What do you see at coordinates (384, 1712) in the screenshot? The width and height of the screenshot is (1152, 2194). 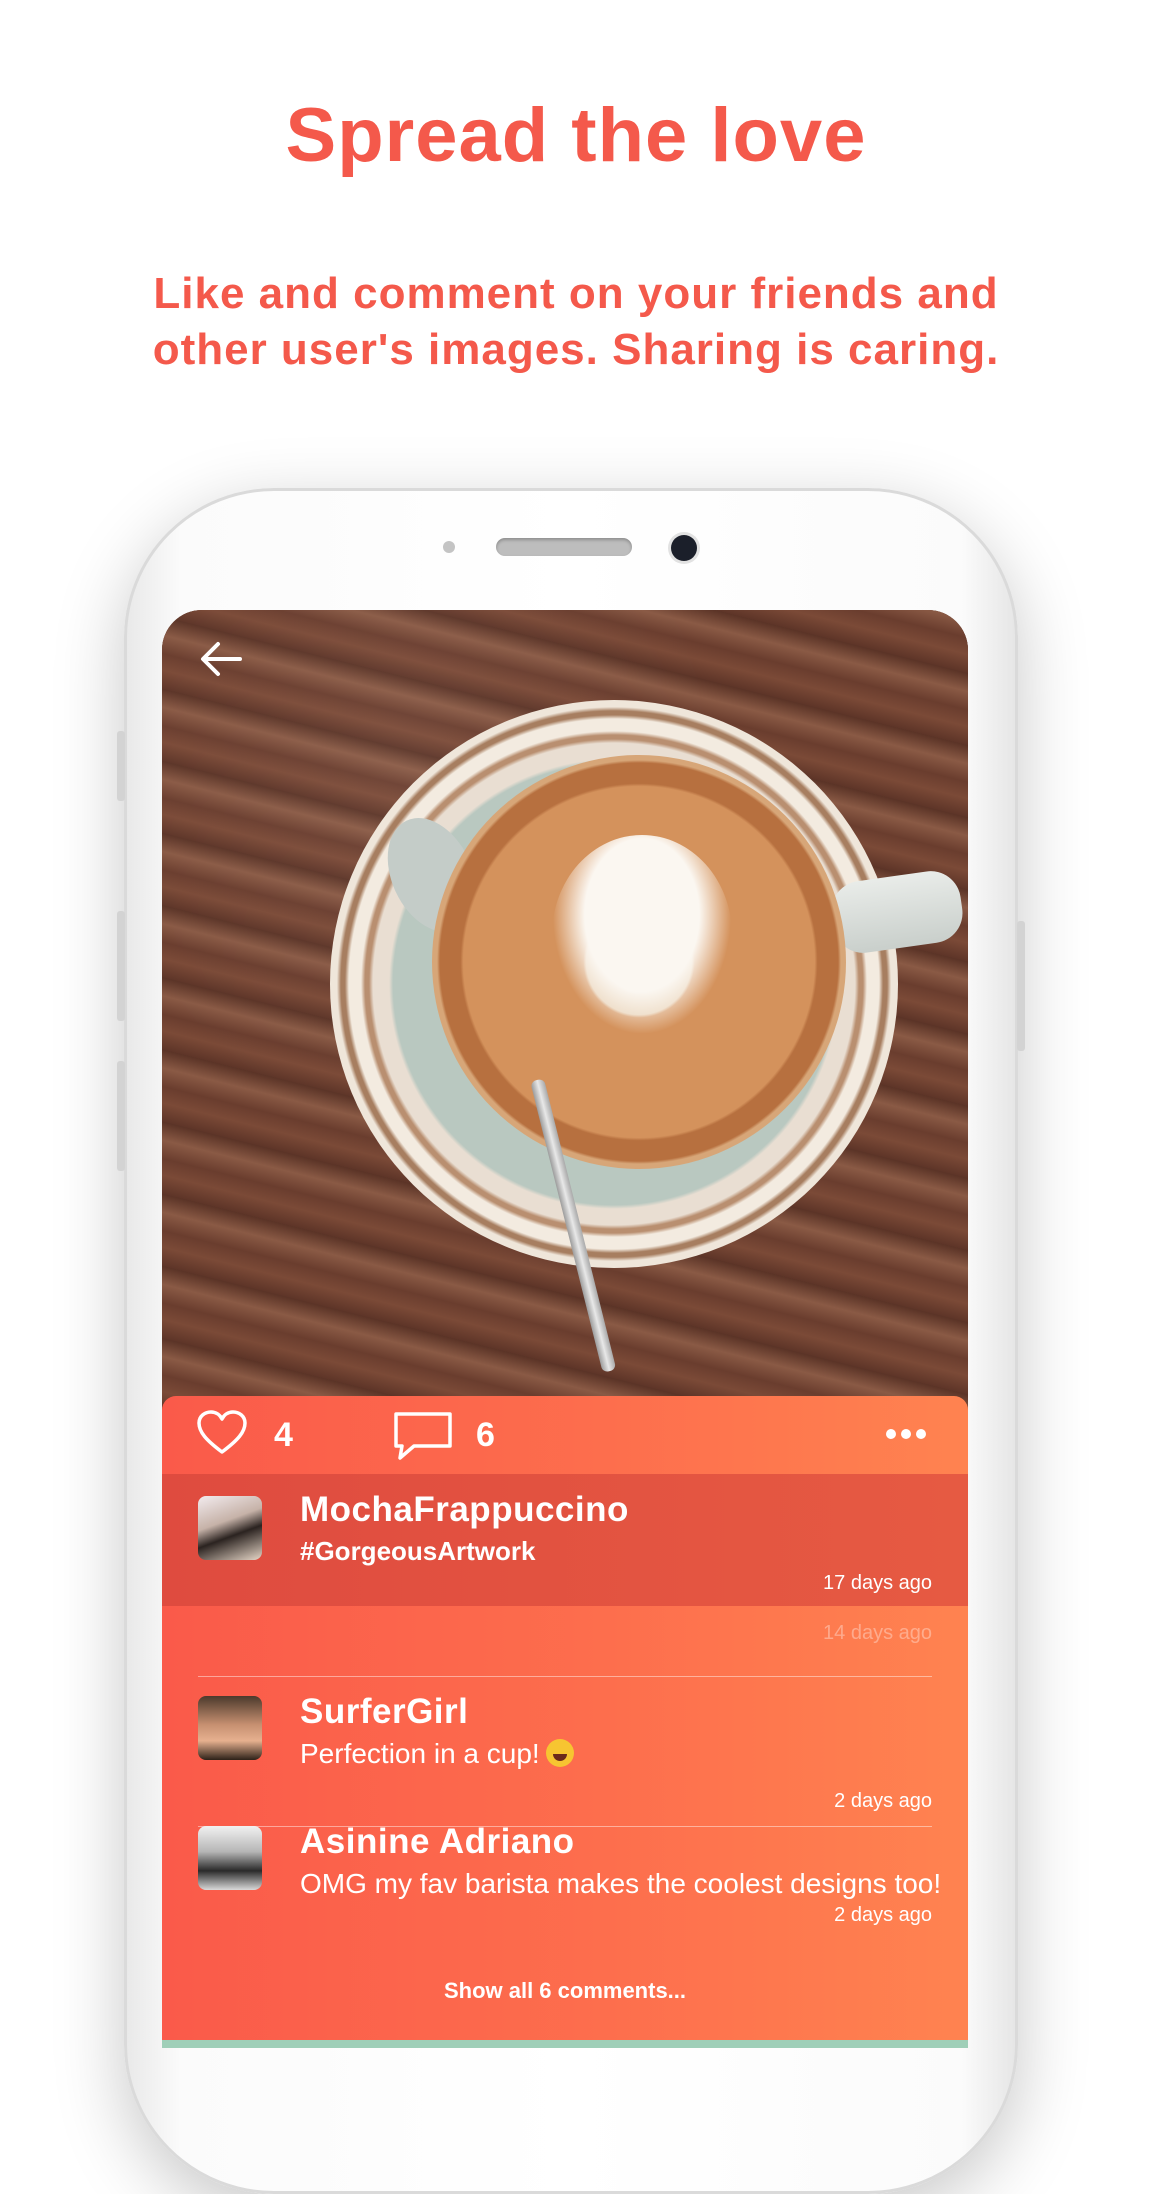 I see `comment-username: SurferGirl` at bounding box center [384, 1712].